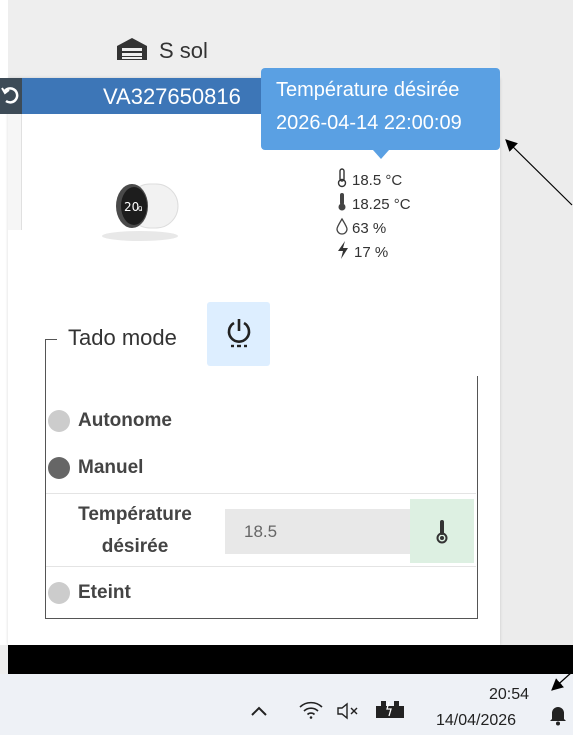  I want to click on fieldset-top-edge, so click(51, 339).